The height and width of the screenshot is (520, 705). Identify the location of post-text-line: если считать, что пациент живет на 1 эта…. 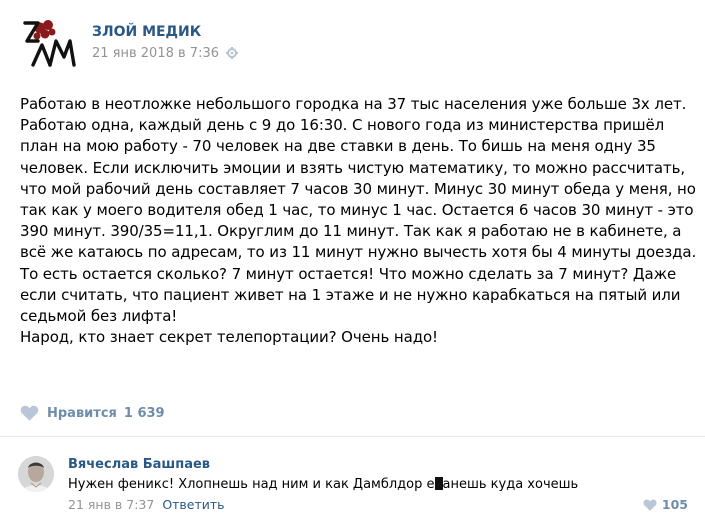
(350, 294).